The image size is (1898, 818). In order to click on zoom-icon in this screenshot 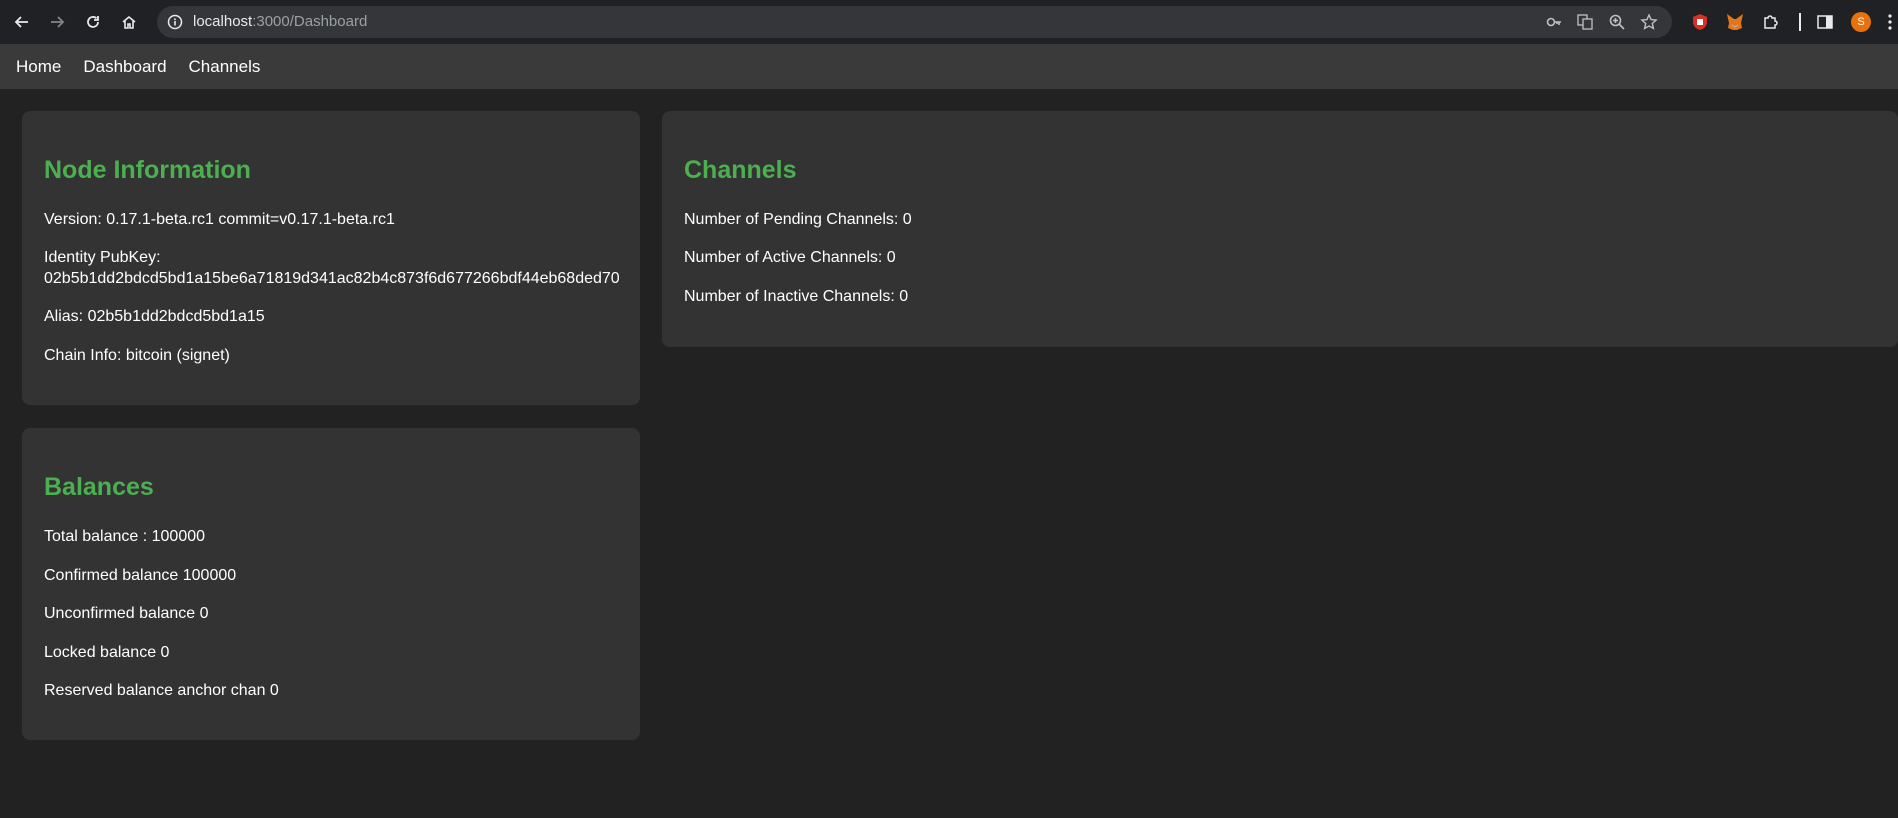, I will do `click(1617, 22)`.